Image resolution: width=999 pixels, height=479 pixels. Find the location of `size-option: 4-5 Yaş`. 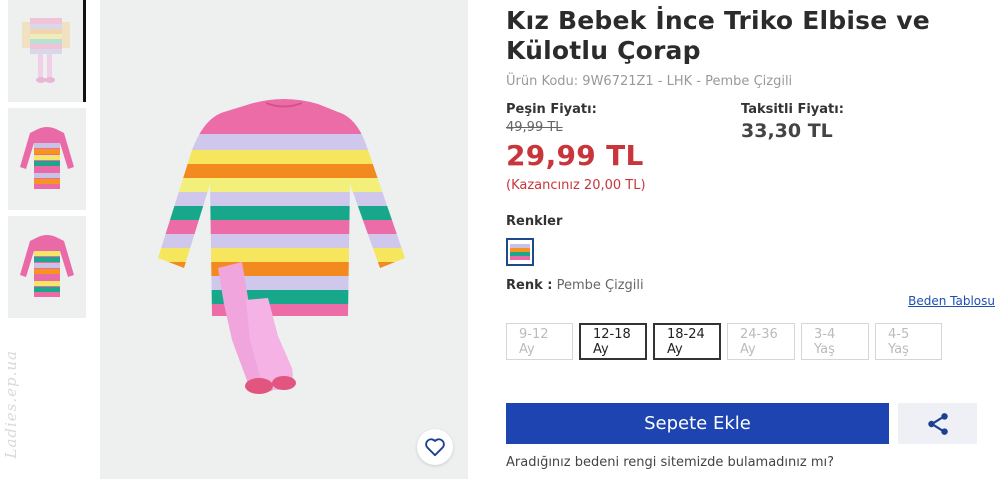

size-option: 4-5 Yaş is located at coordinates (908, 341).